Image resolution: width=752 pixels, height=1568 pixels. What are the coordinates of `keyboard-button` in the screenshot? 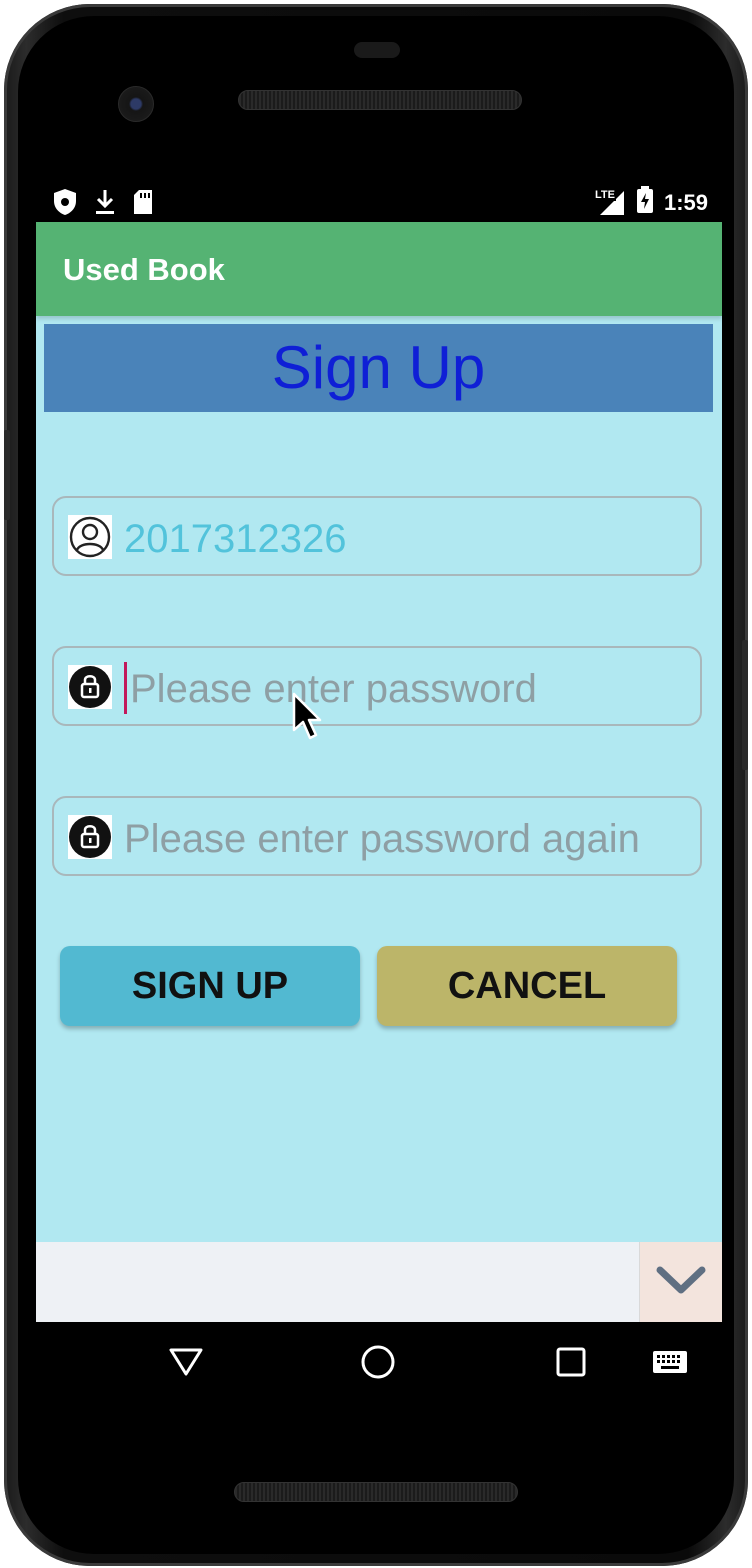 It's located at (670, 1364).